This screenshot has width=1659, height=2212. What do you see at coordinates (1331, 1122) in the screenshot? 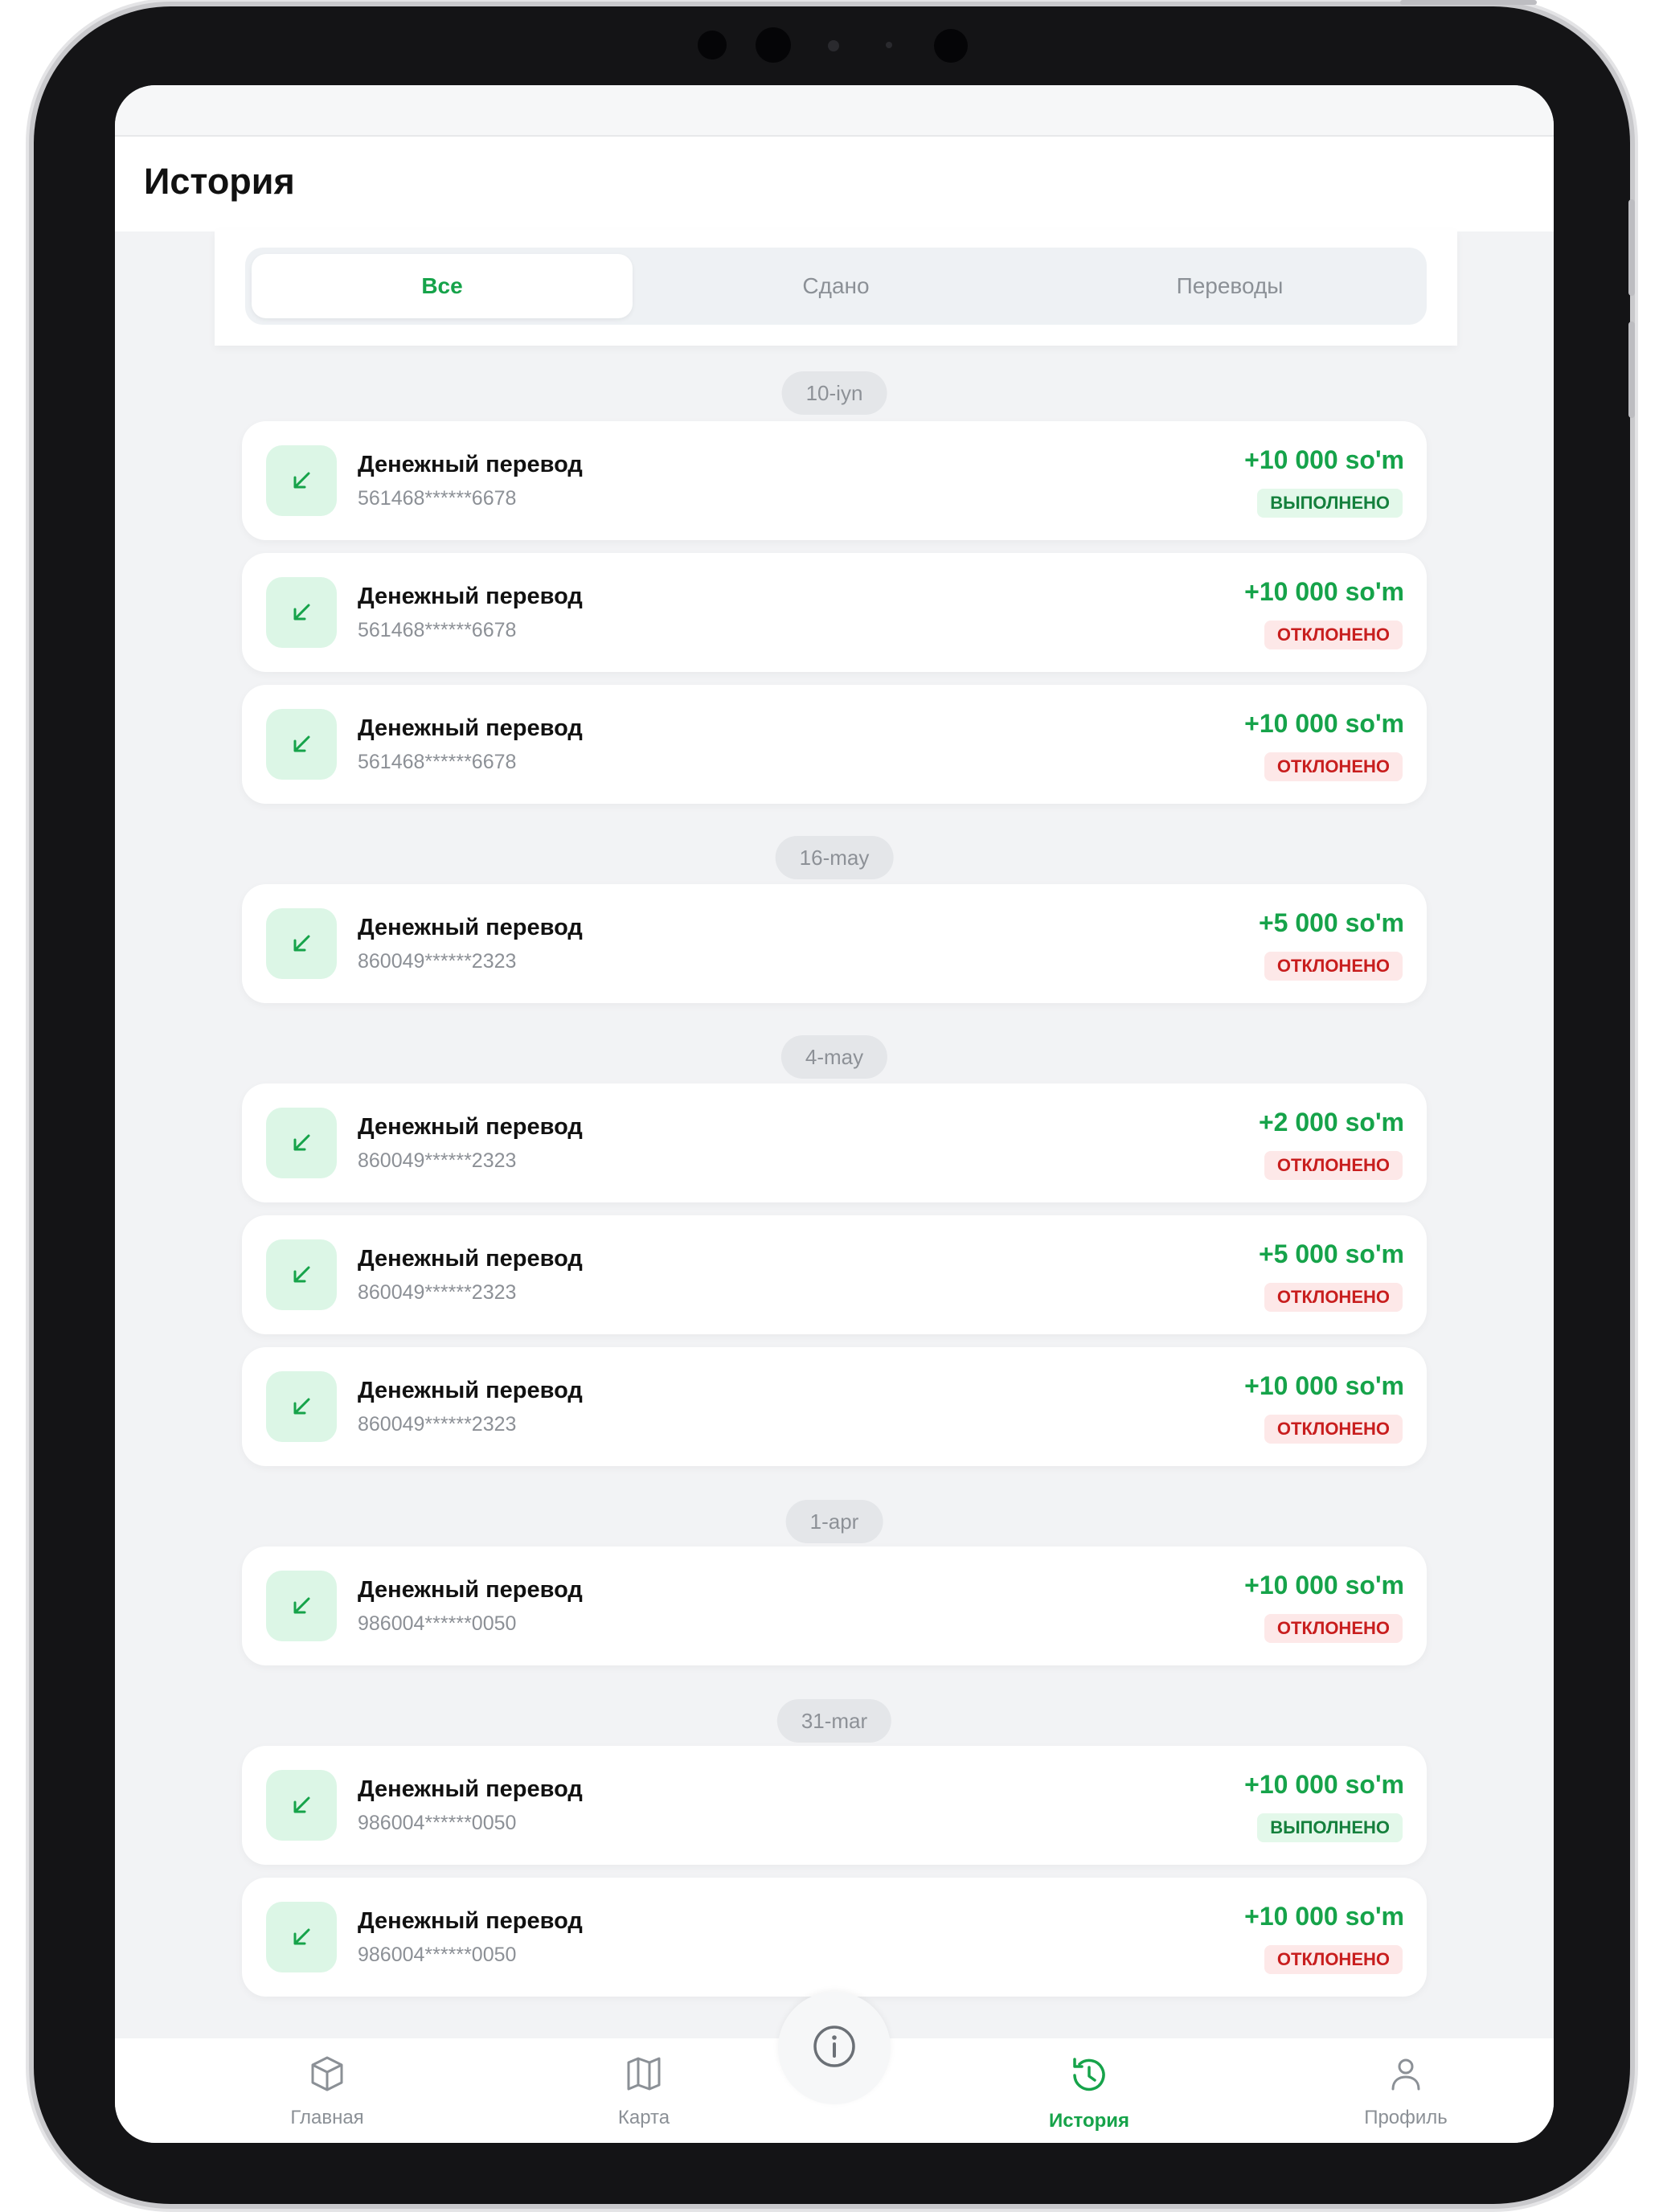
I see `transaction-amount: +2 000 so'm` at bounding box center [1331, 1122].